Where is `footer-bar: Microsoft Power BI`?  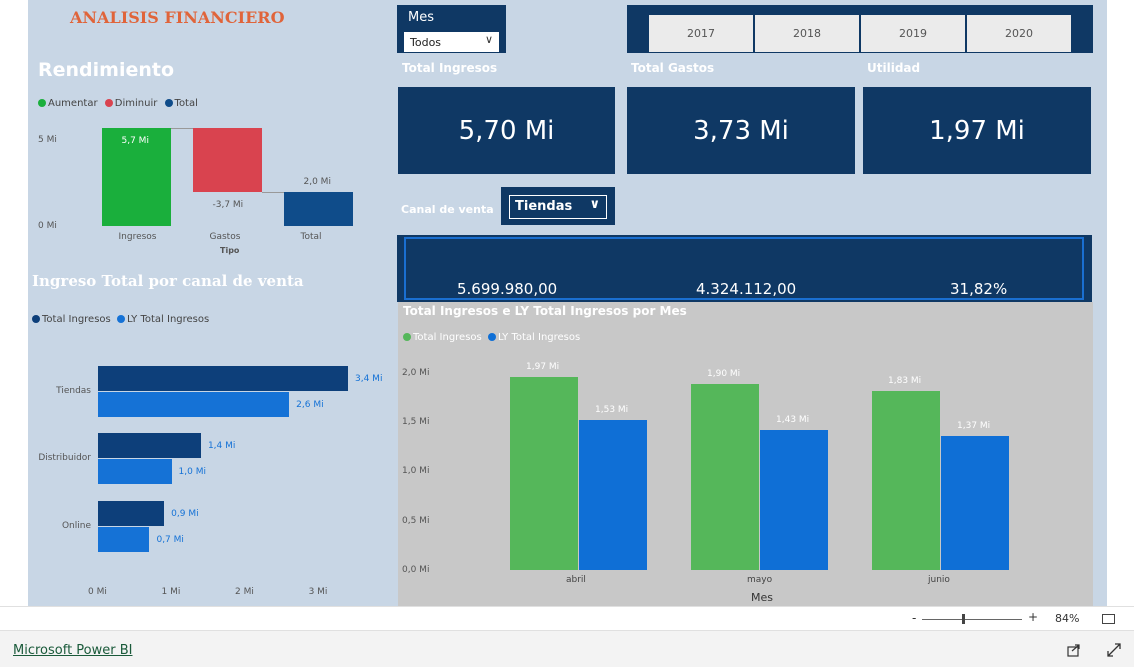
footer-bar: Microsoft Power BI is located at coordinates (567, 648).